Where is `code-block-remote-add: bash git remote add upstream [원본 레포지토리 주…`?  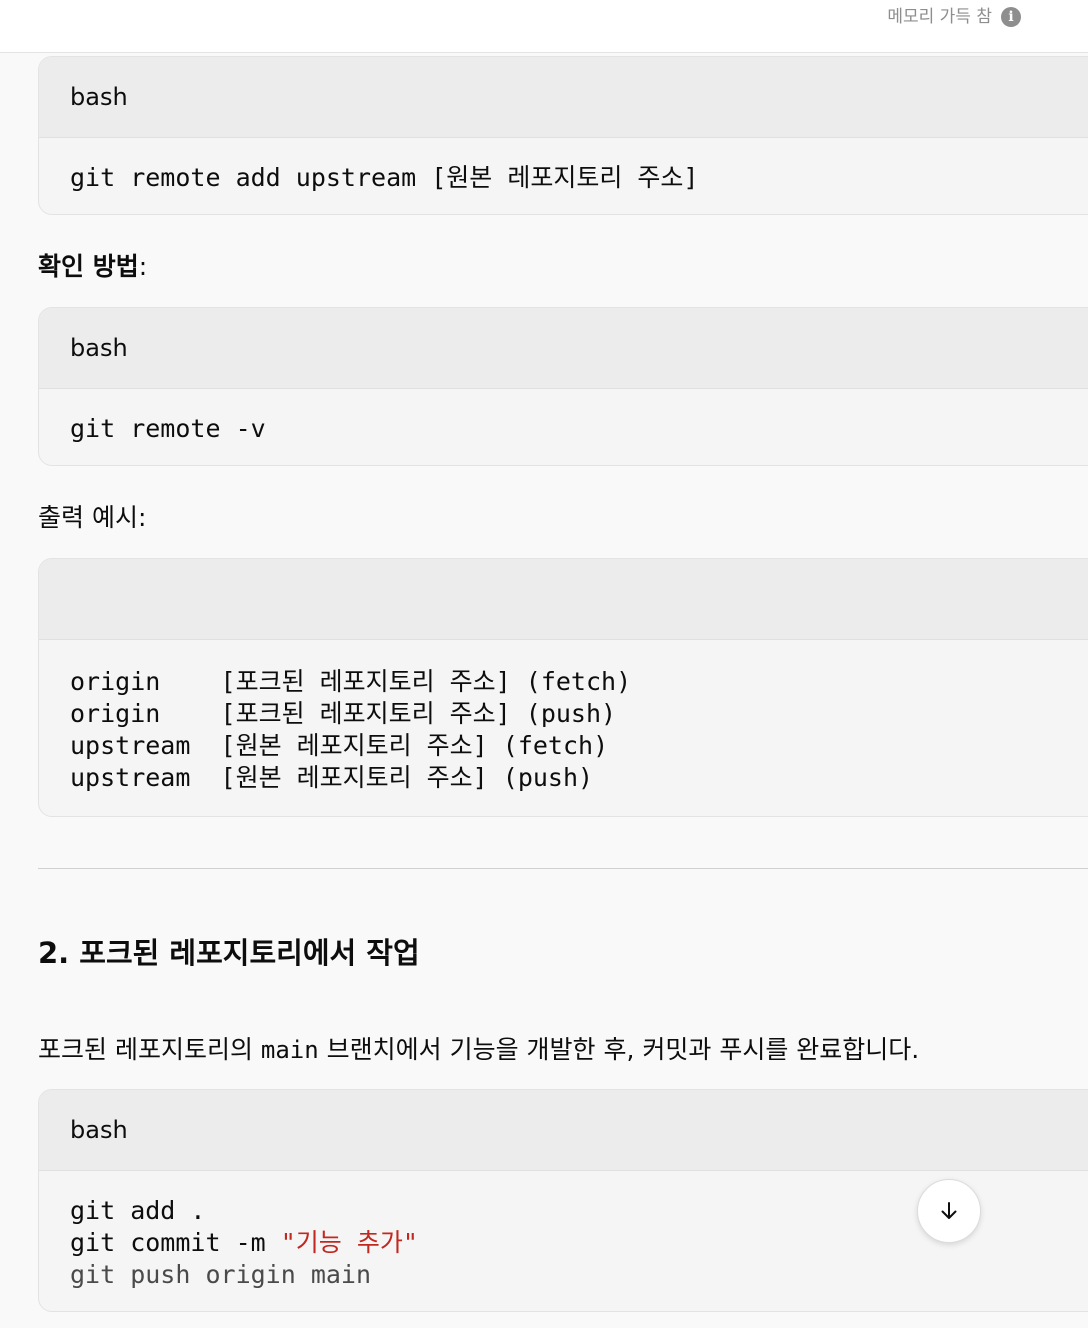 code-block-remote-add: bash git remote add upstream [원본 레포지토리 주… is located at coordinates (563, 135).